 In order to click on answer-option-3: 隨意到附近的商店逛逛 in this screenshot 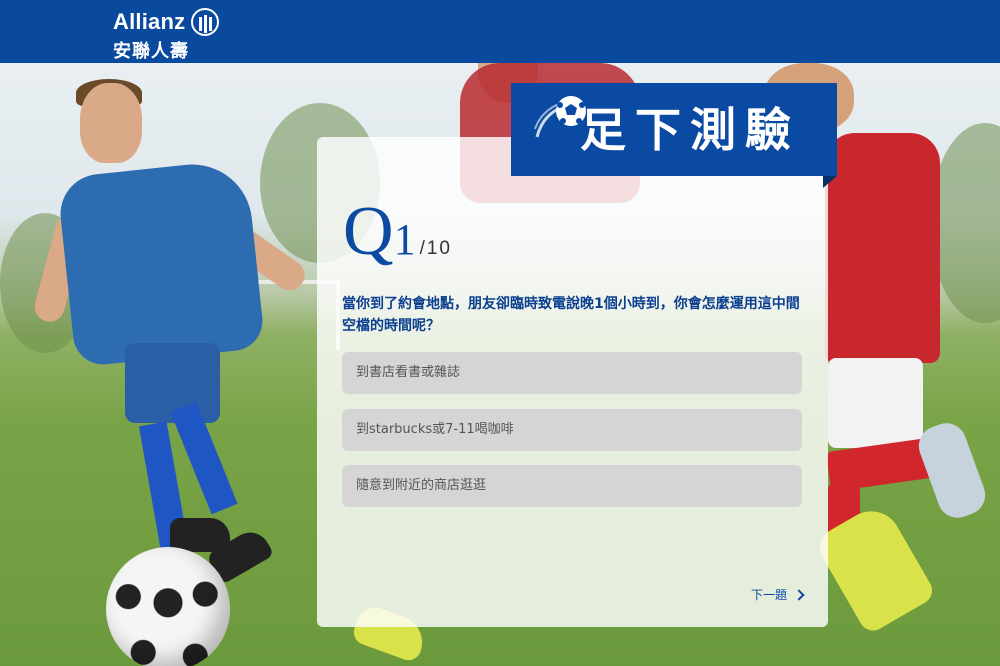, I will do `click(572, 486)`.